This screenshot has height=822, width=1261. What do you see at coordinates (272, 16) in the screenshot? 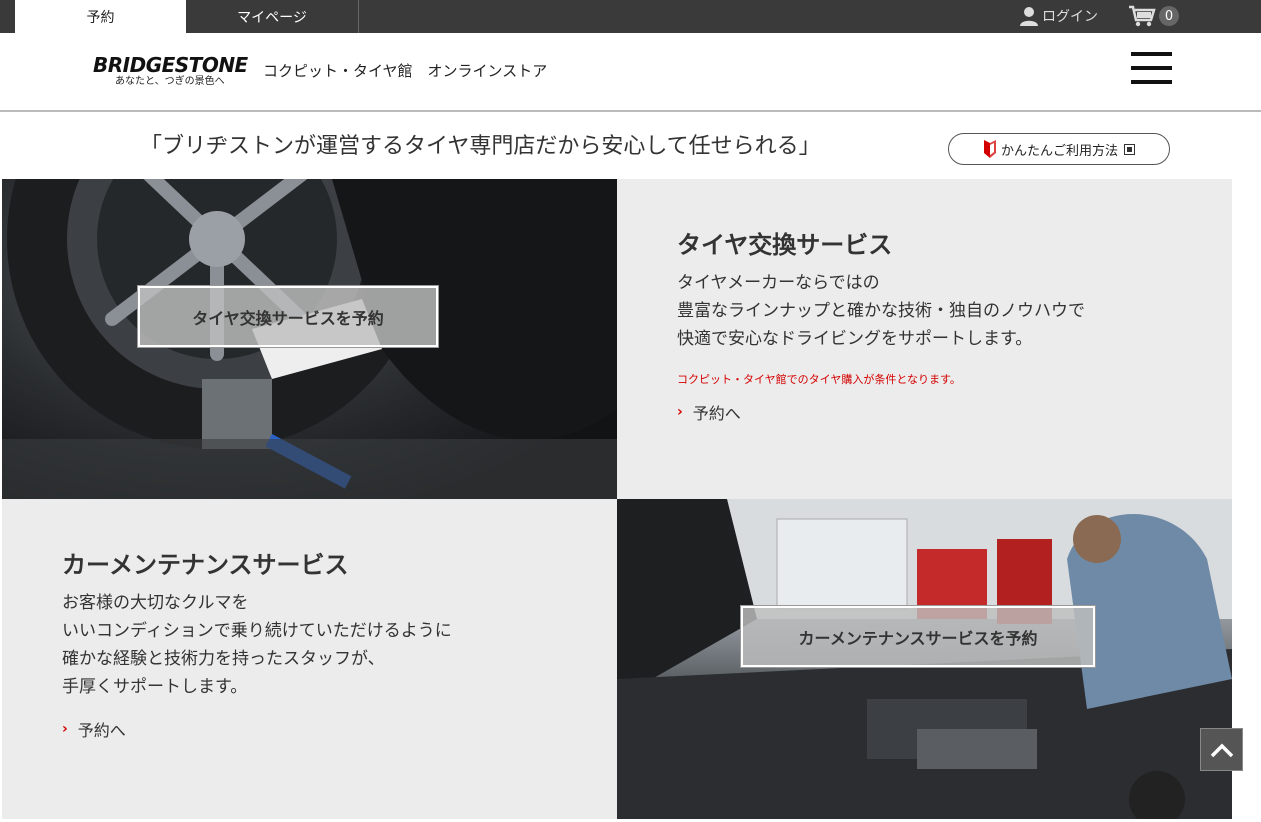
I see `tab-mypage: マイページ` at bounding box center [272, 16].